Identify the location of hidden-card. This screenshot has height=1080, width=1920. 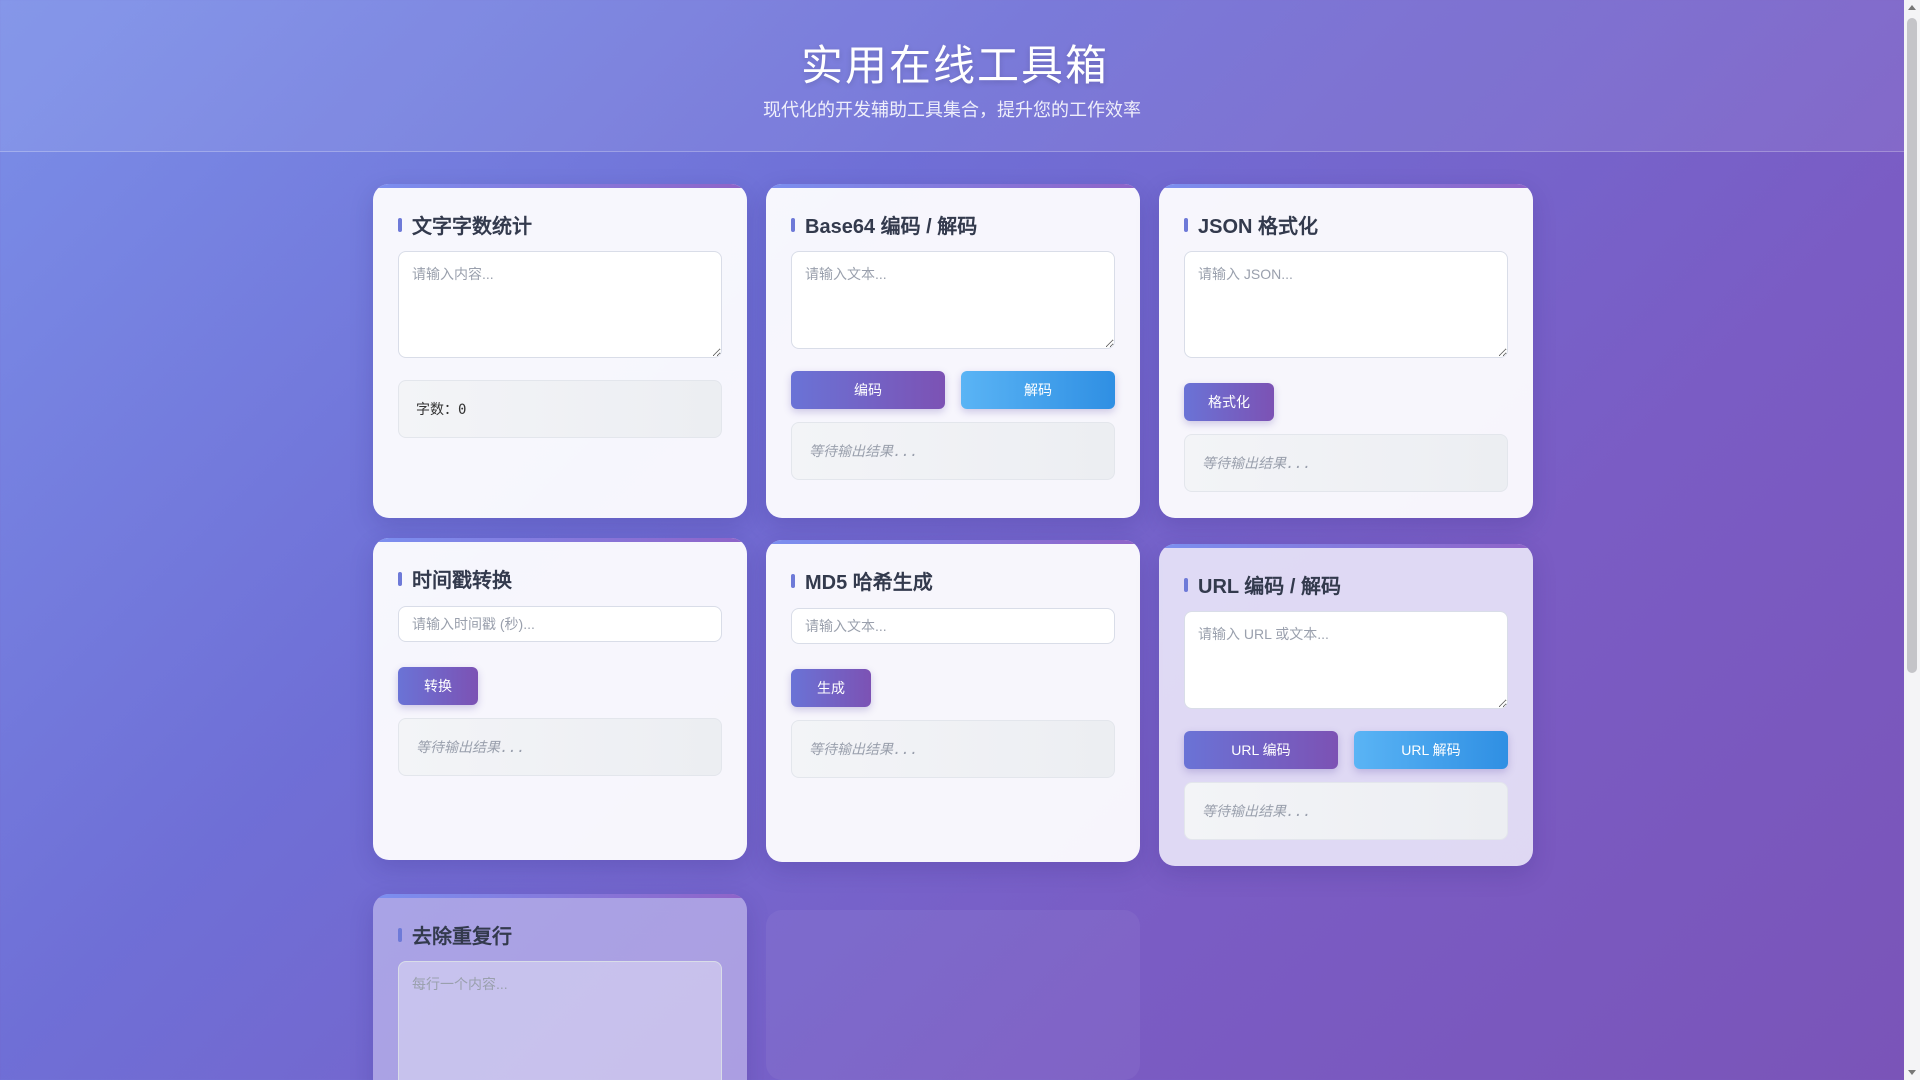
(953, 995).